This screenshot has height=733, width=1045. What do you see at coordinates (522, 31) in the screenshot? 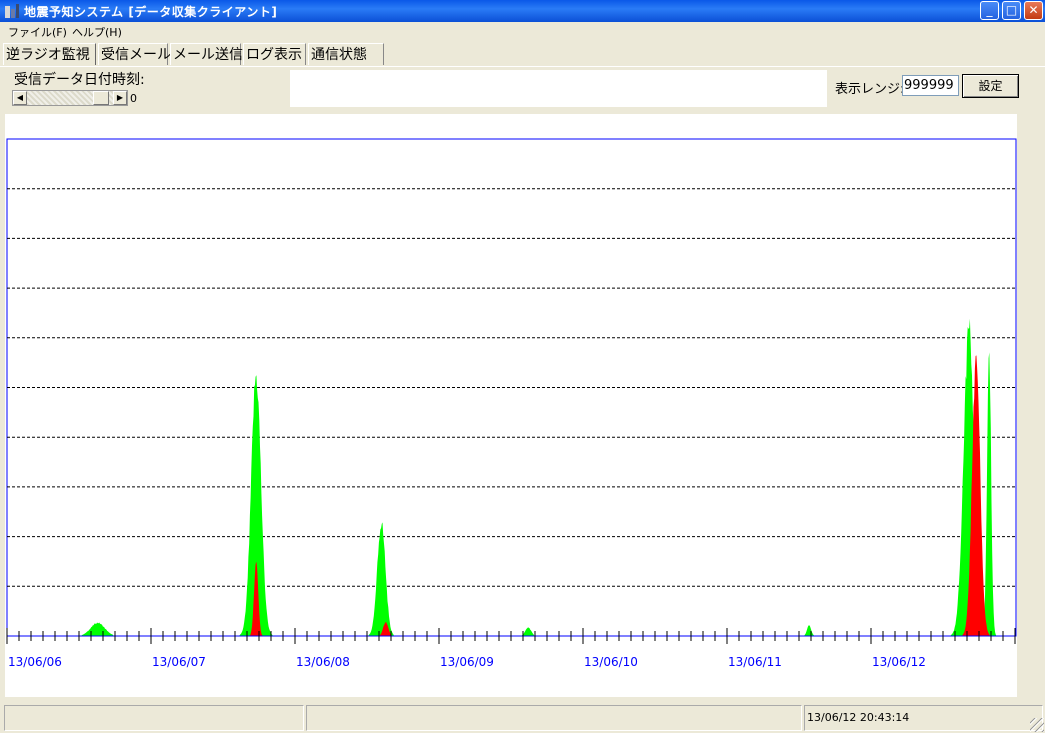
I see `menu-bar: ファイル(F) ヘルプ(H)` at bounding box center [522, 31].